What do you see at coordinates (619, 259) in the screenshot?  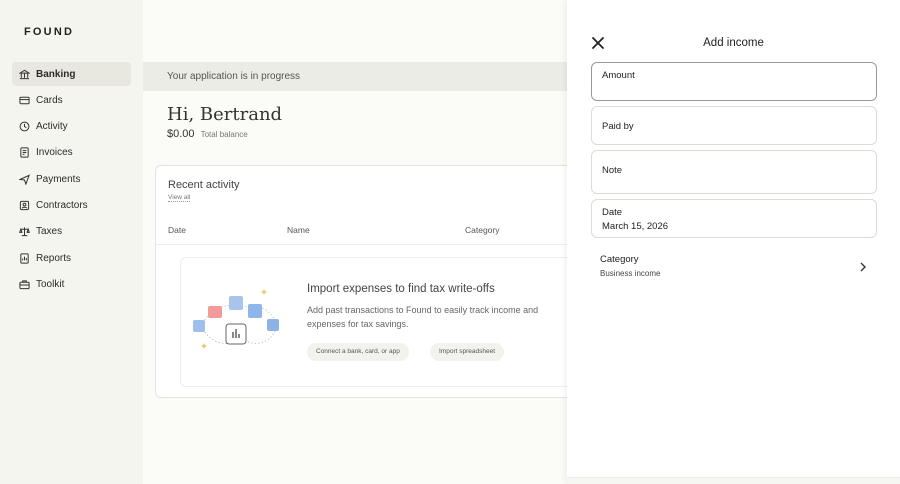 I see `category-label: Category` at bounding box center [619, 259].